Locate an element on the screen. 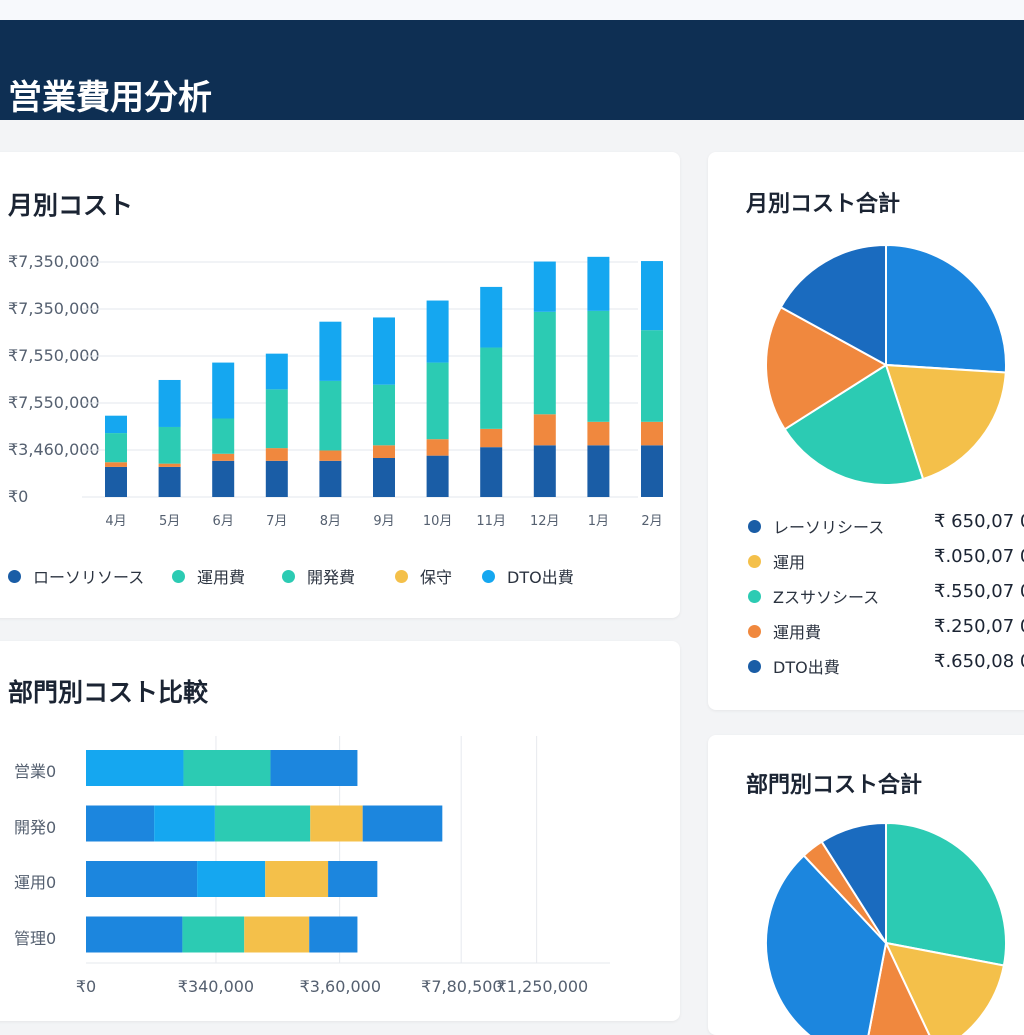  legend-label: 開発費 is located at coordinates (331, 577).